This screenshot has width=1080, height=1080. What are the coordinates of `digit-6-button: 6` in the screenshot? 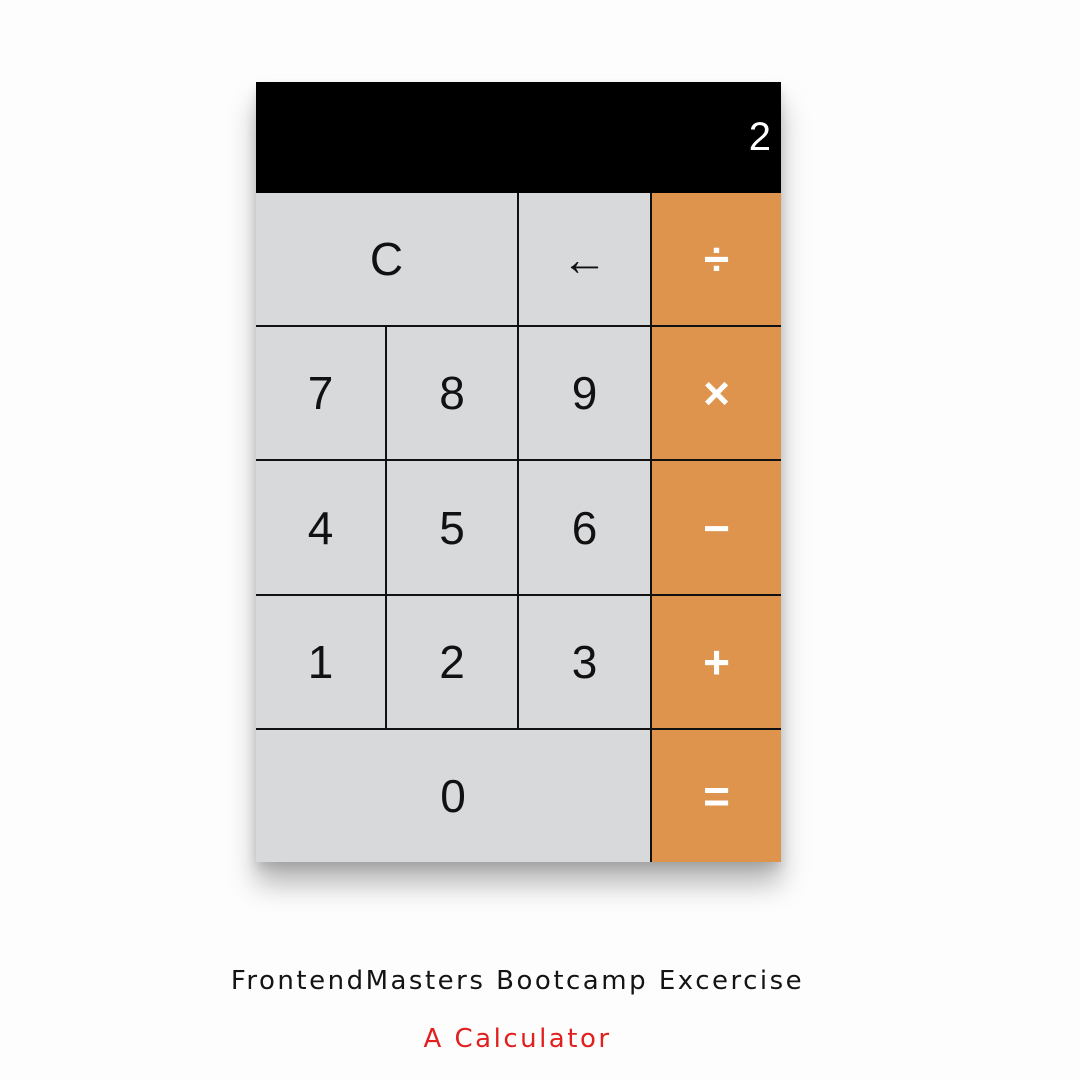 It's located at (584, 528).